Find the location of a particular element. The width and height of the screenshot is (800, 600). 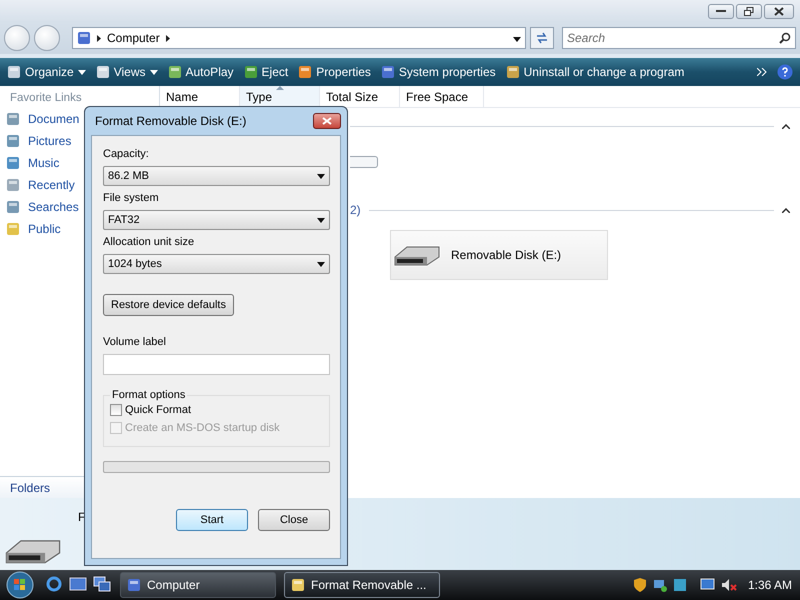

toolbar-button: System properties is located at coordinates (438, 72).